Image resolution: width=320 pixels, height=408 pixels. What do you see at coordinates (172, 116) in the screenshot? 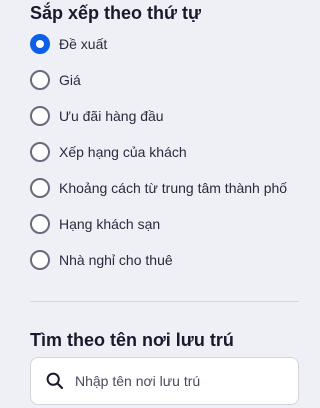
I see `sort-option-top-deals: Ưu đãi hàng đầu` at bounding box center [172, 116].